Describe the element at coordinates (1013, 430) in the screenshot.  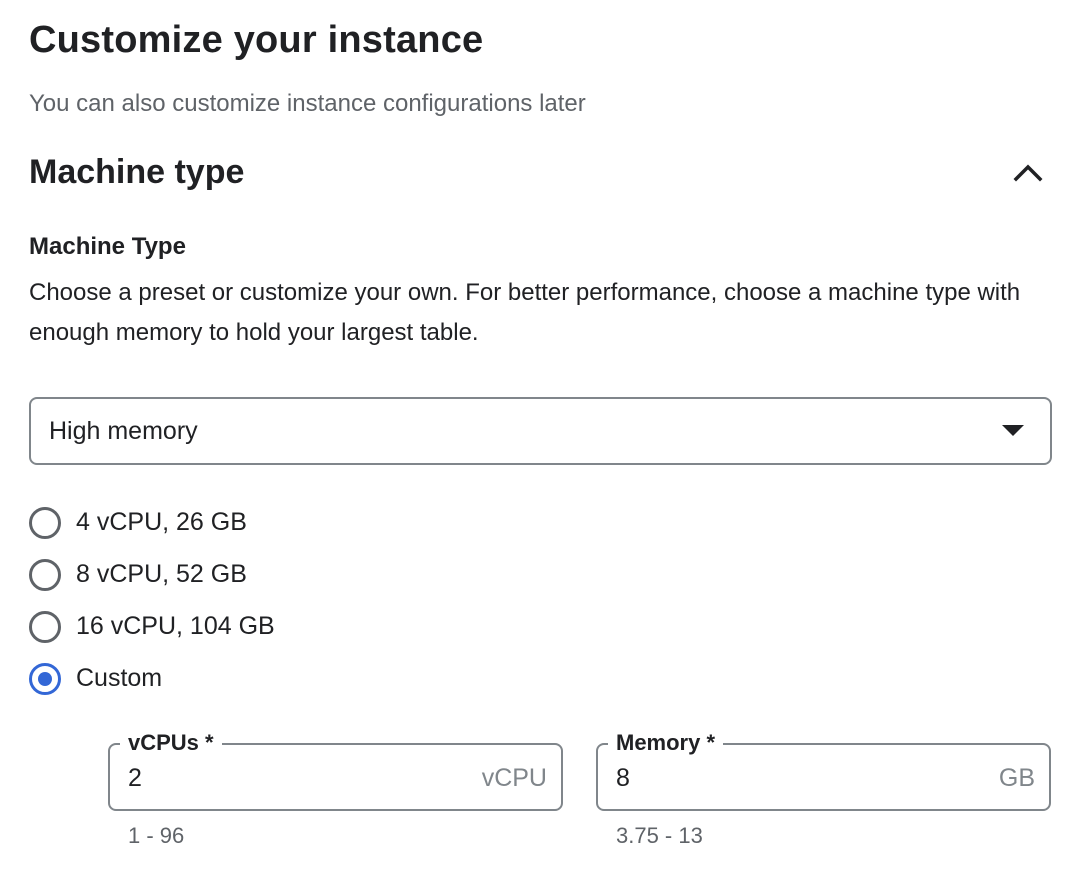
I see `dropdown-arrow-icon` at that location.